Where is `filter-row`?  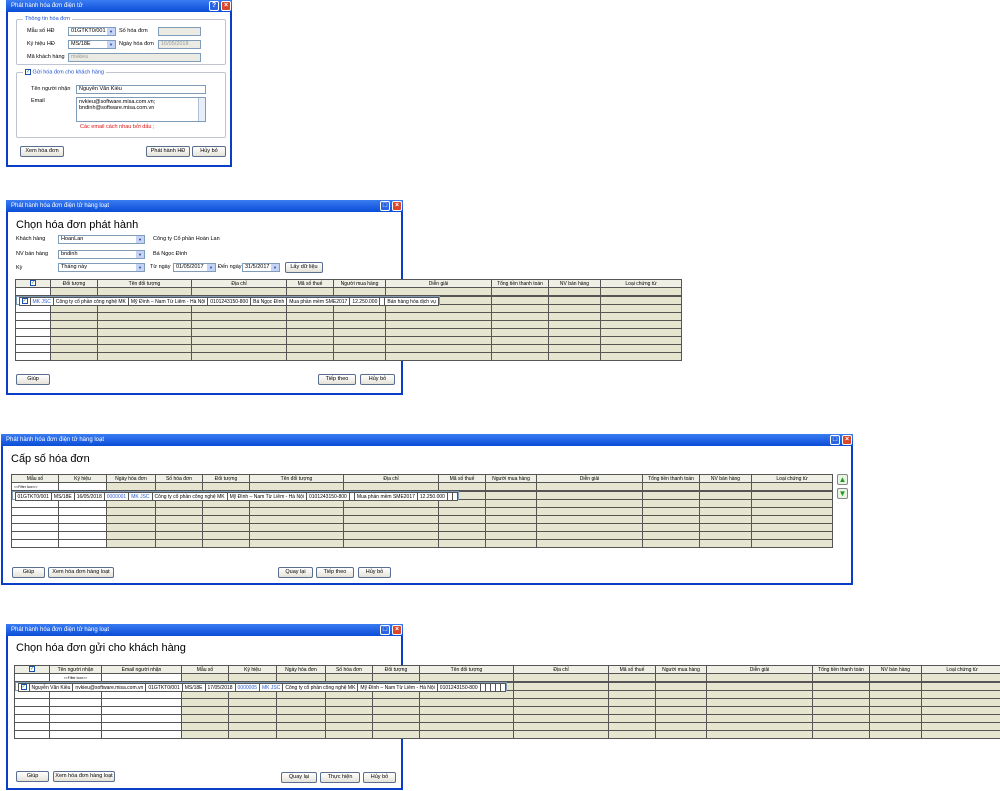 filter-row is located at coordinates (348, 291).